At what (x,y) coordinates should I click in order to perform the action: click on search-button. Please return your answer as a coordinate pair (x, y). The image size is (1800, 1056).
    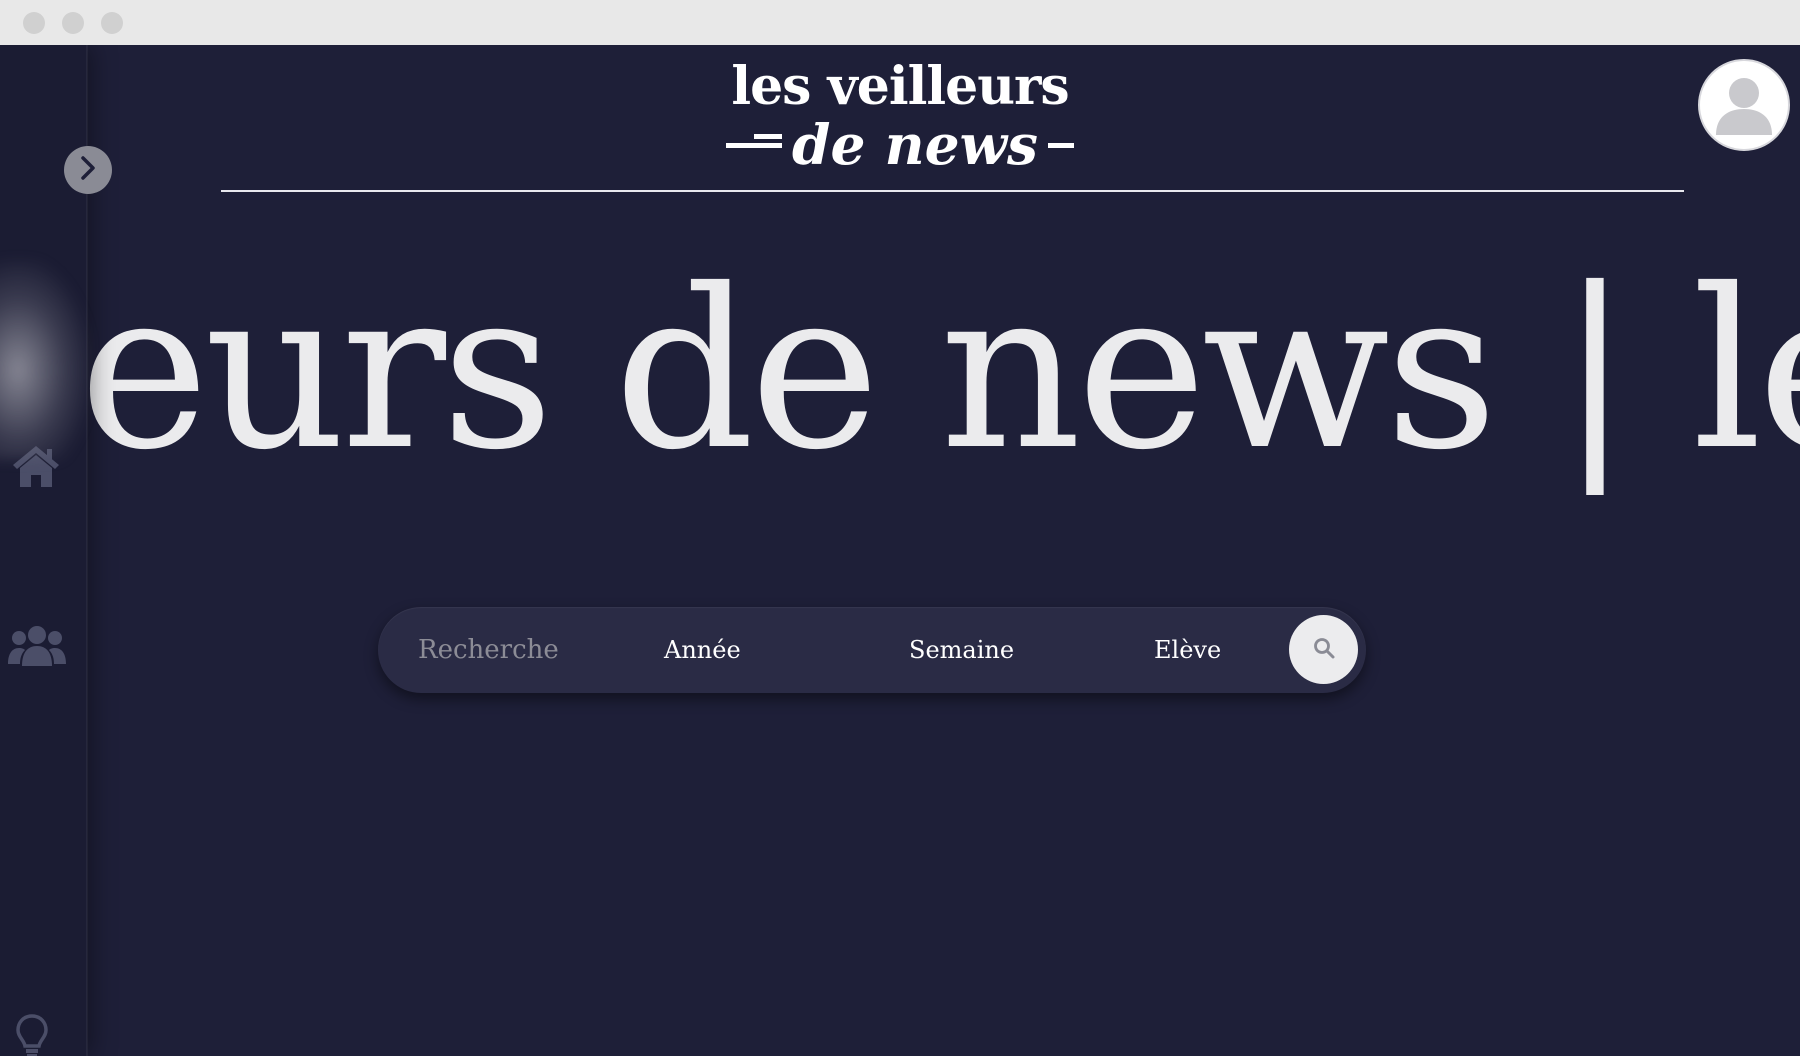
    Looking at the image, I should click on (1323, 649).